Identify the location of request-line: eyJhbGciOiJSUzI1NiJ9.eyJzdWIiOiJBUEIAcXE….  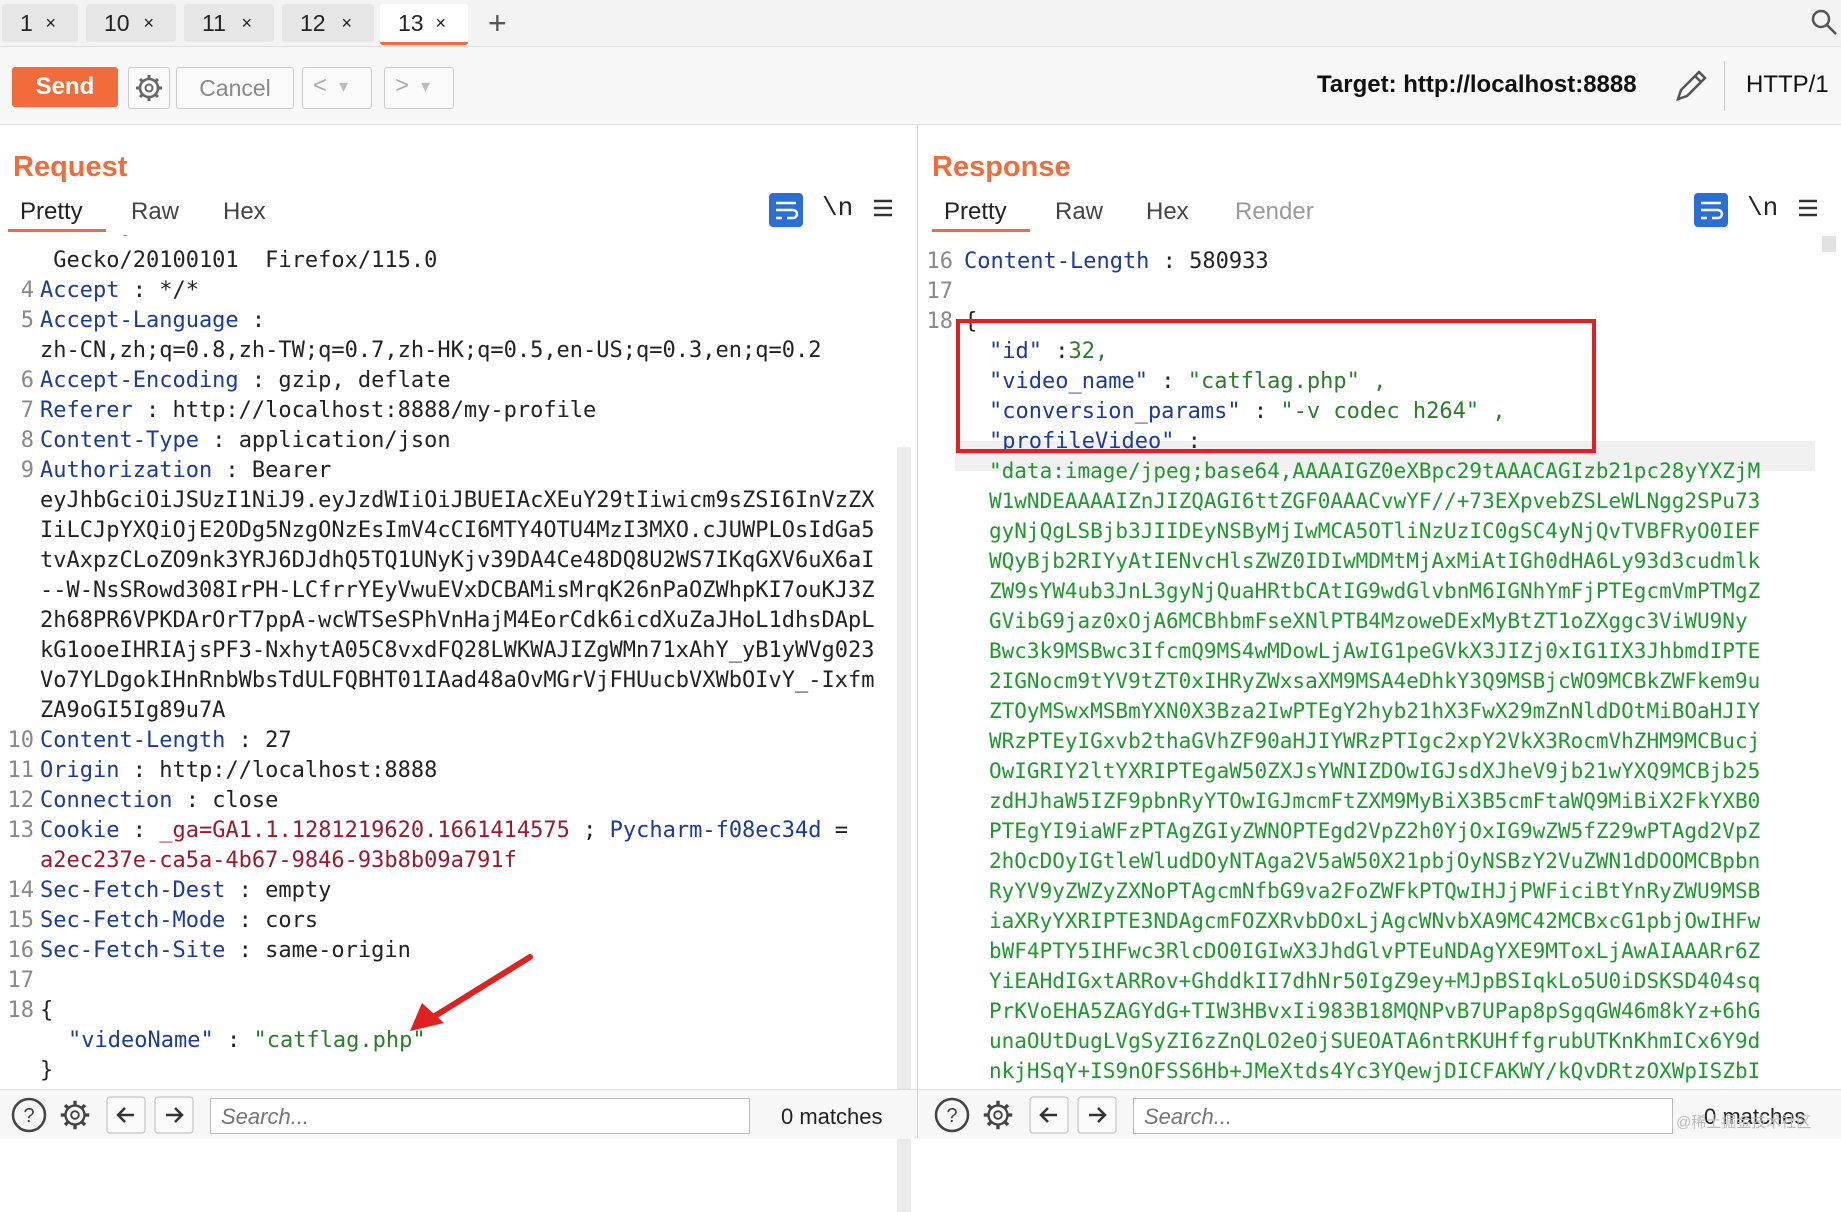
(457, 500).